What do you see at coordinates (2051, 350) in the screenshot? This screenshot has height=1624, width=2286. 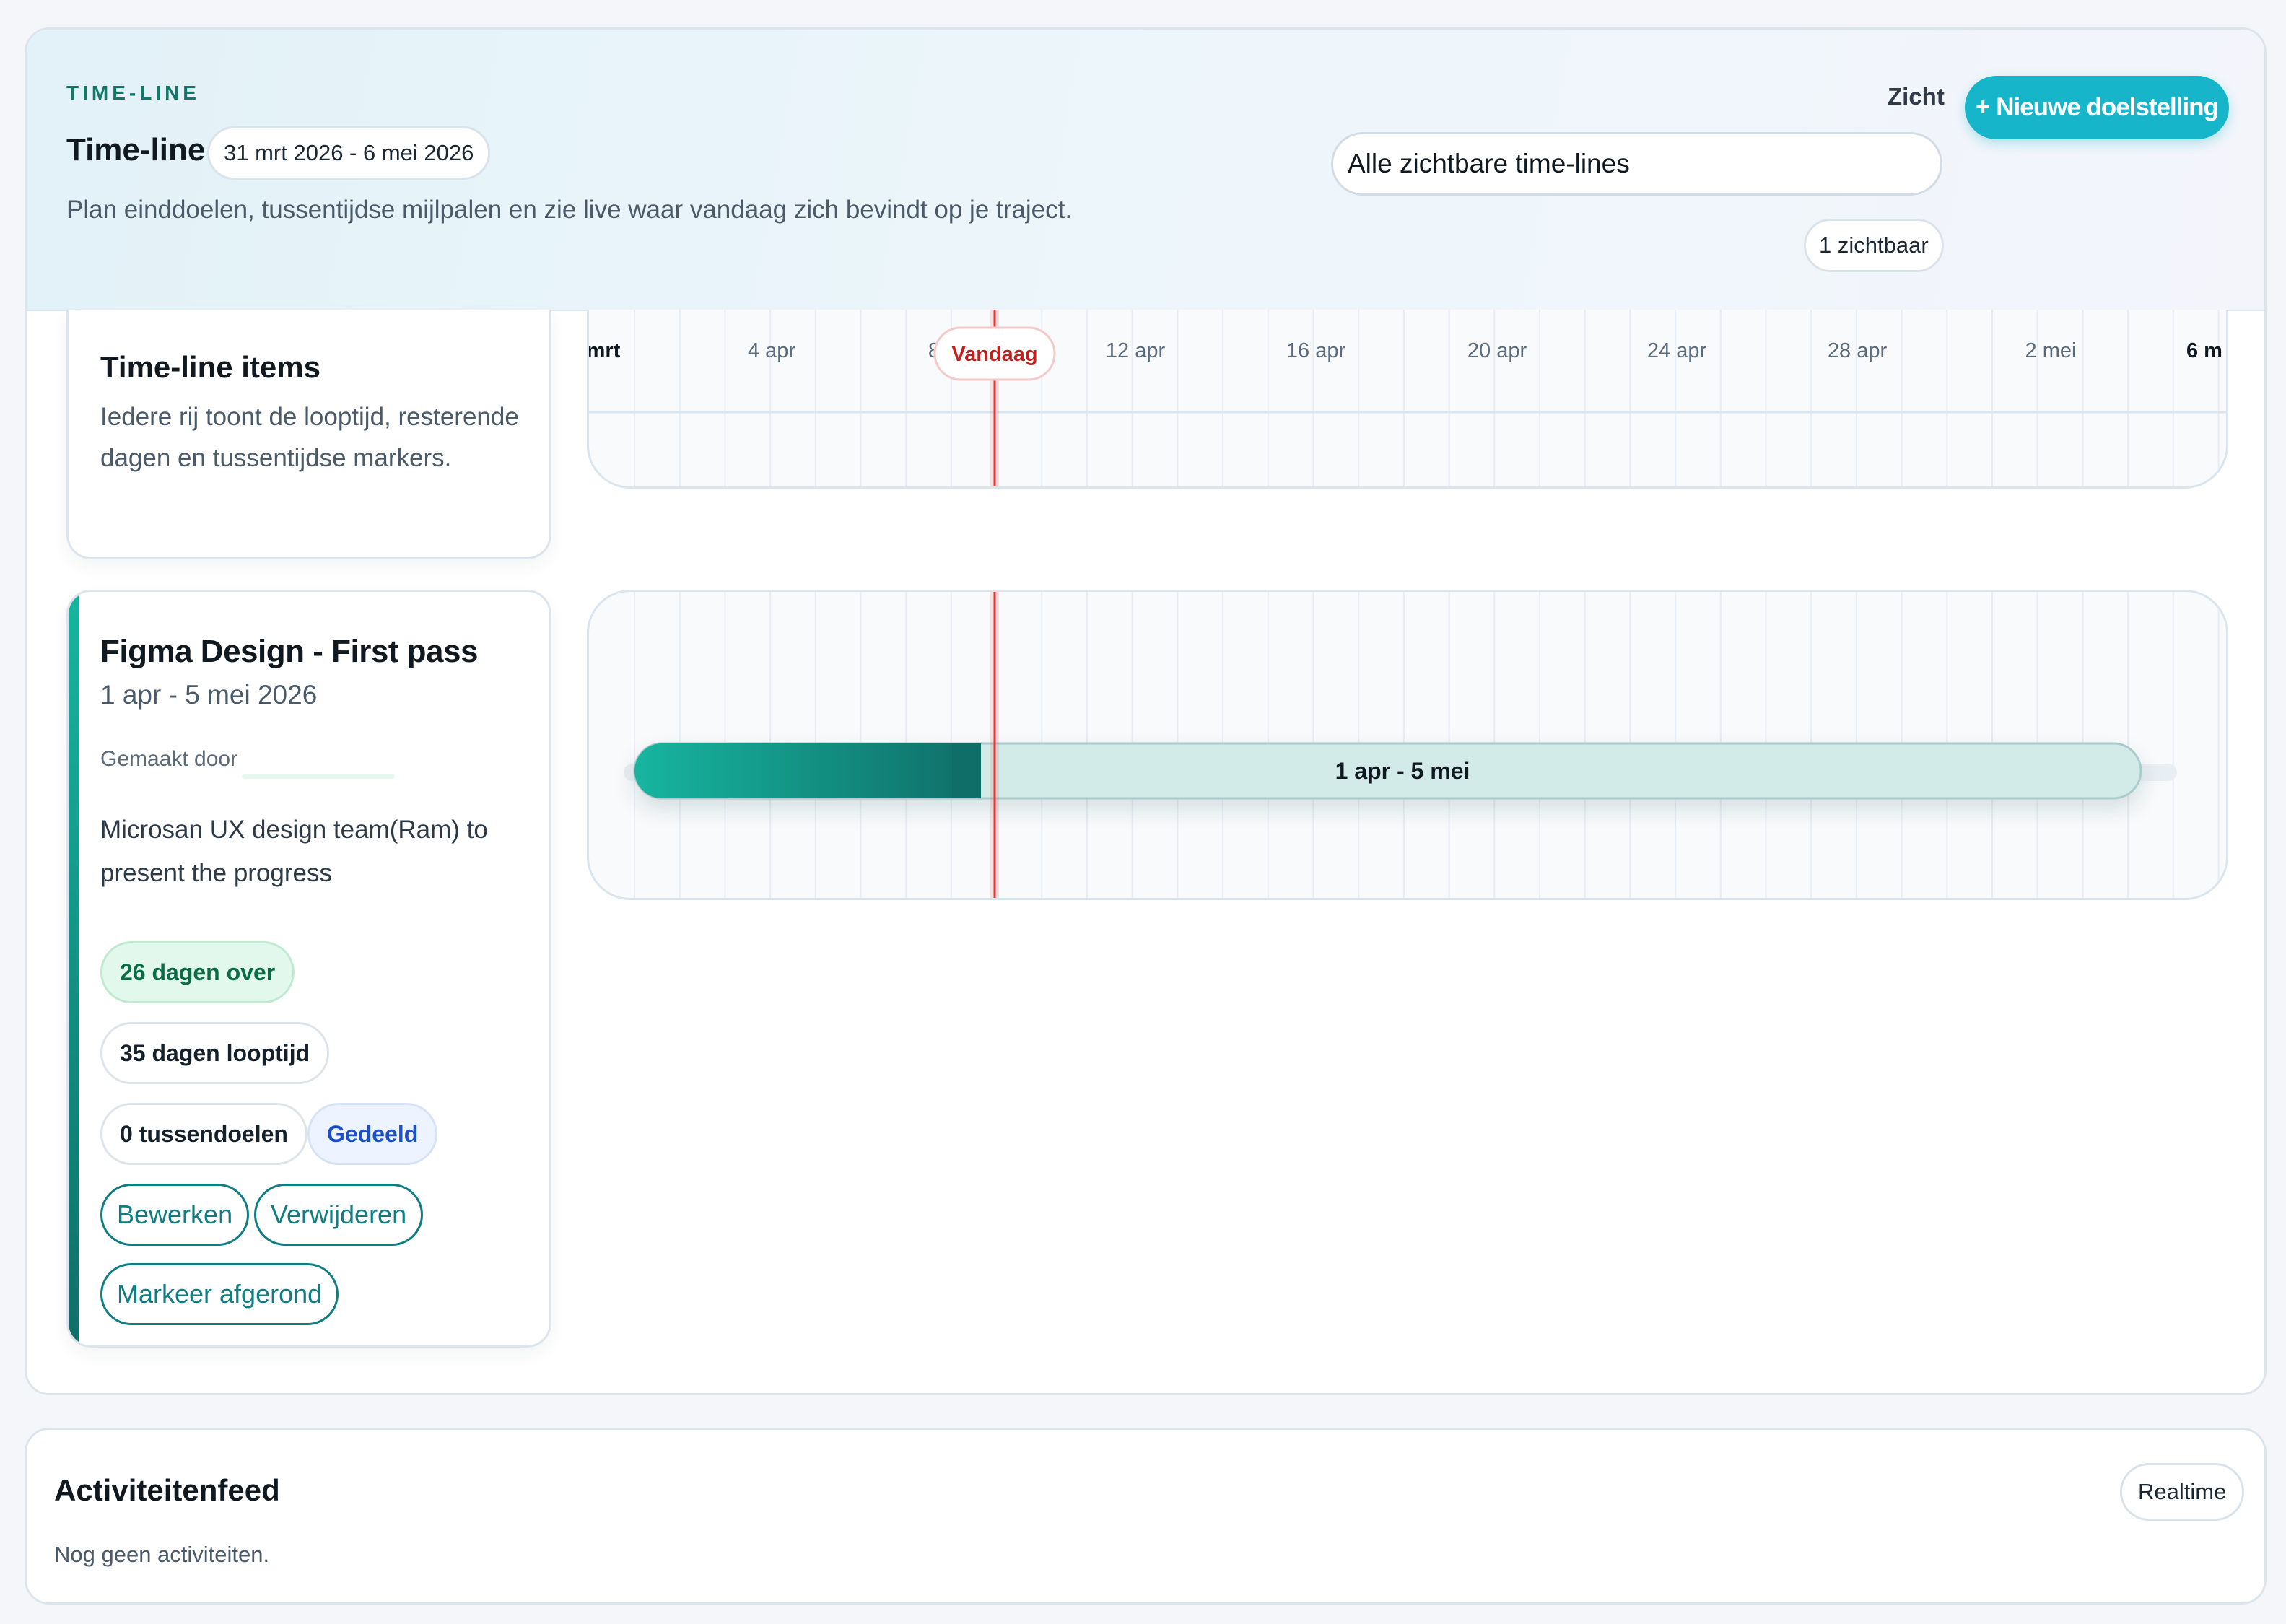 I see `timeline-tick-label: 2 mei` at bounding box center [2051, 350].